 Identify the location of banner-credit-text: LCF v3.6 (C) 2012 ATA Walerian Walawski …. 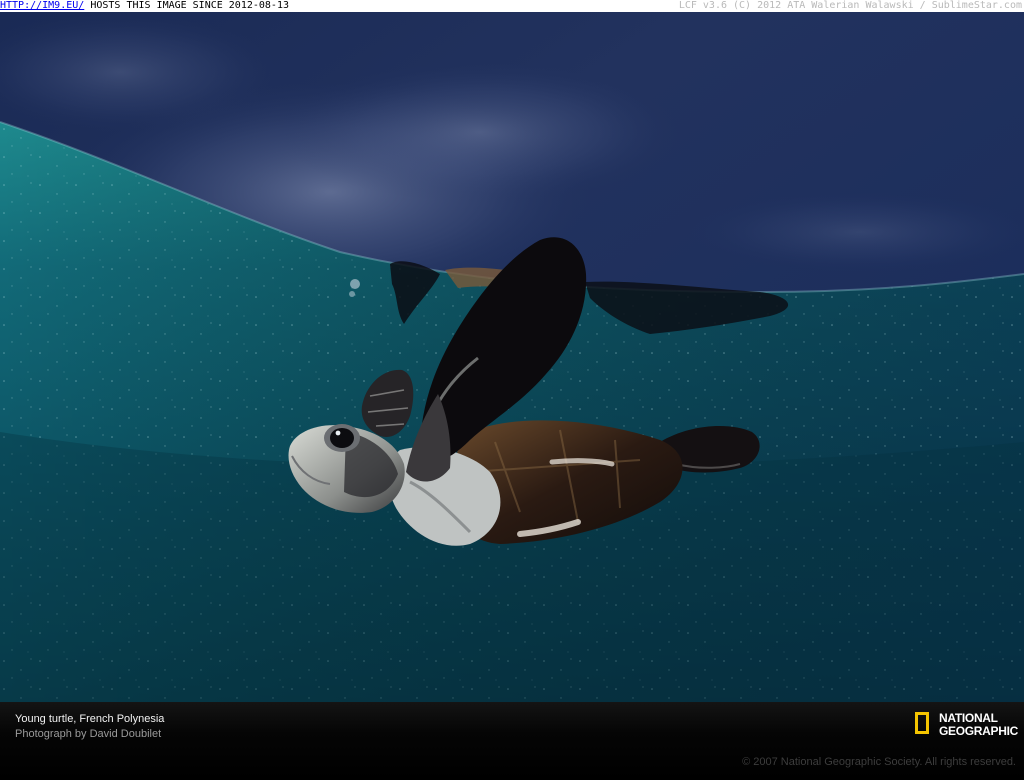
(850, 5).